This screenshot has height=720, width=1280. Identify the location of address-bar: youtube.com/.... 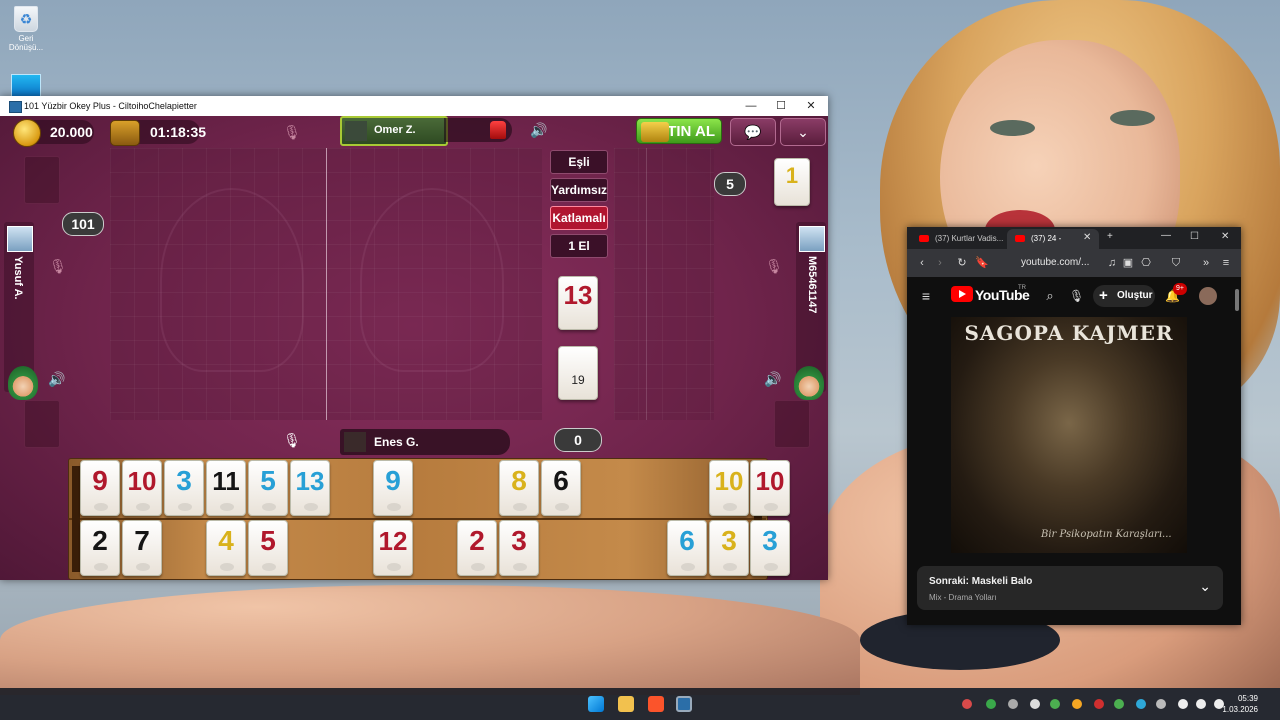
(1061, 263).